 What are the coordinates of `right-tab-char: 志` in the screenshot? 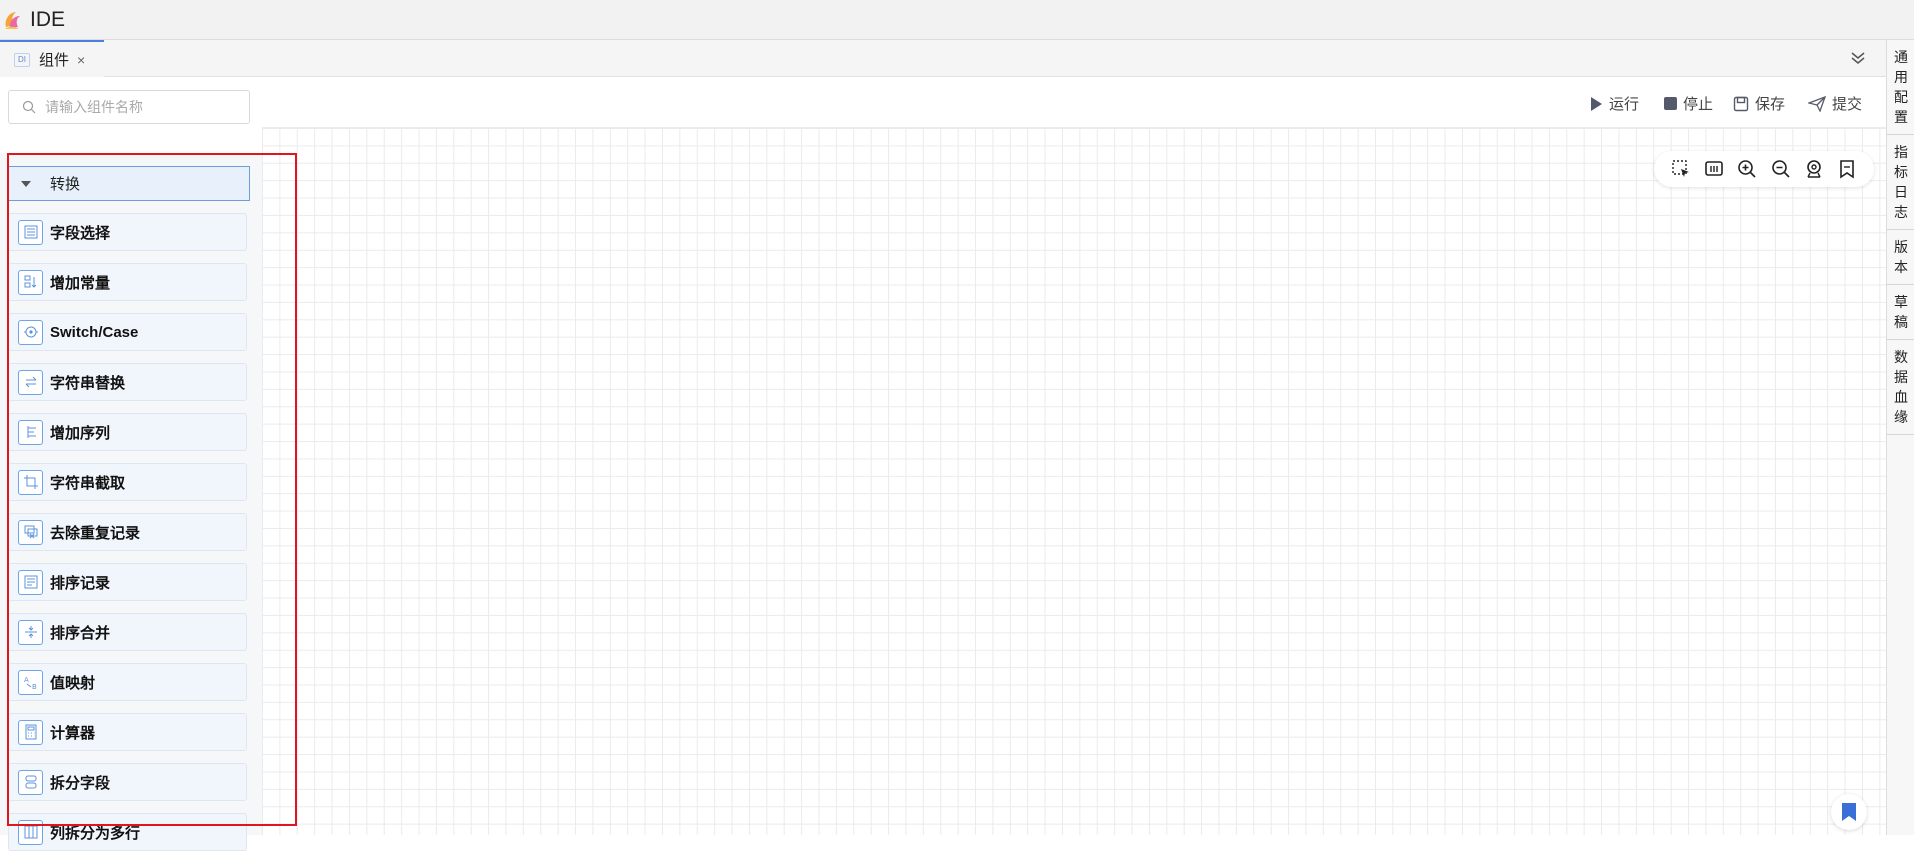 It's located at (1901, 212).